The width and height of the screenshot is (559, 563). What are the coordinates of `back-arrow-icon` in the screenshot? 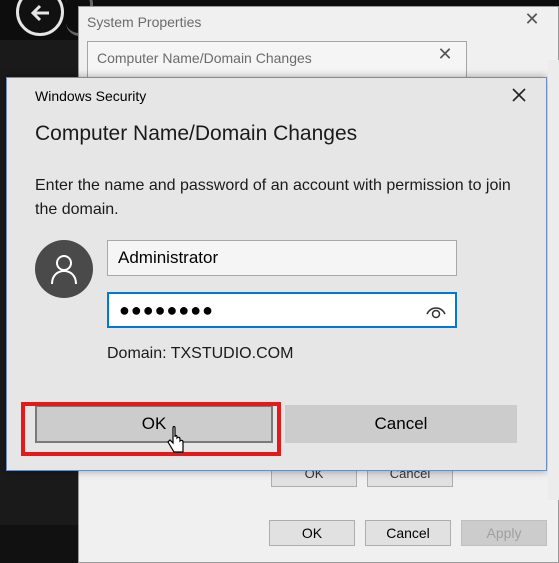 It's located at (39, 13).